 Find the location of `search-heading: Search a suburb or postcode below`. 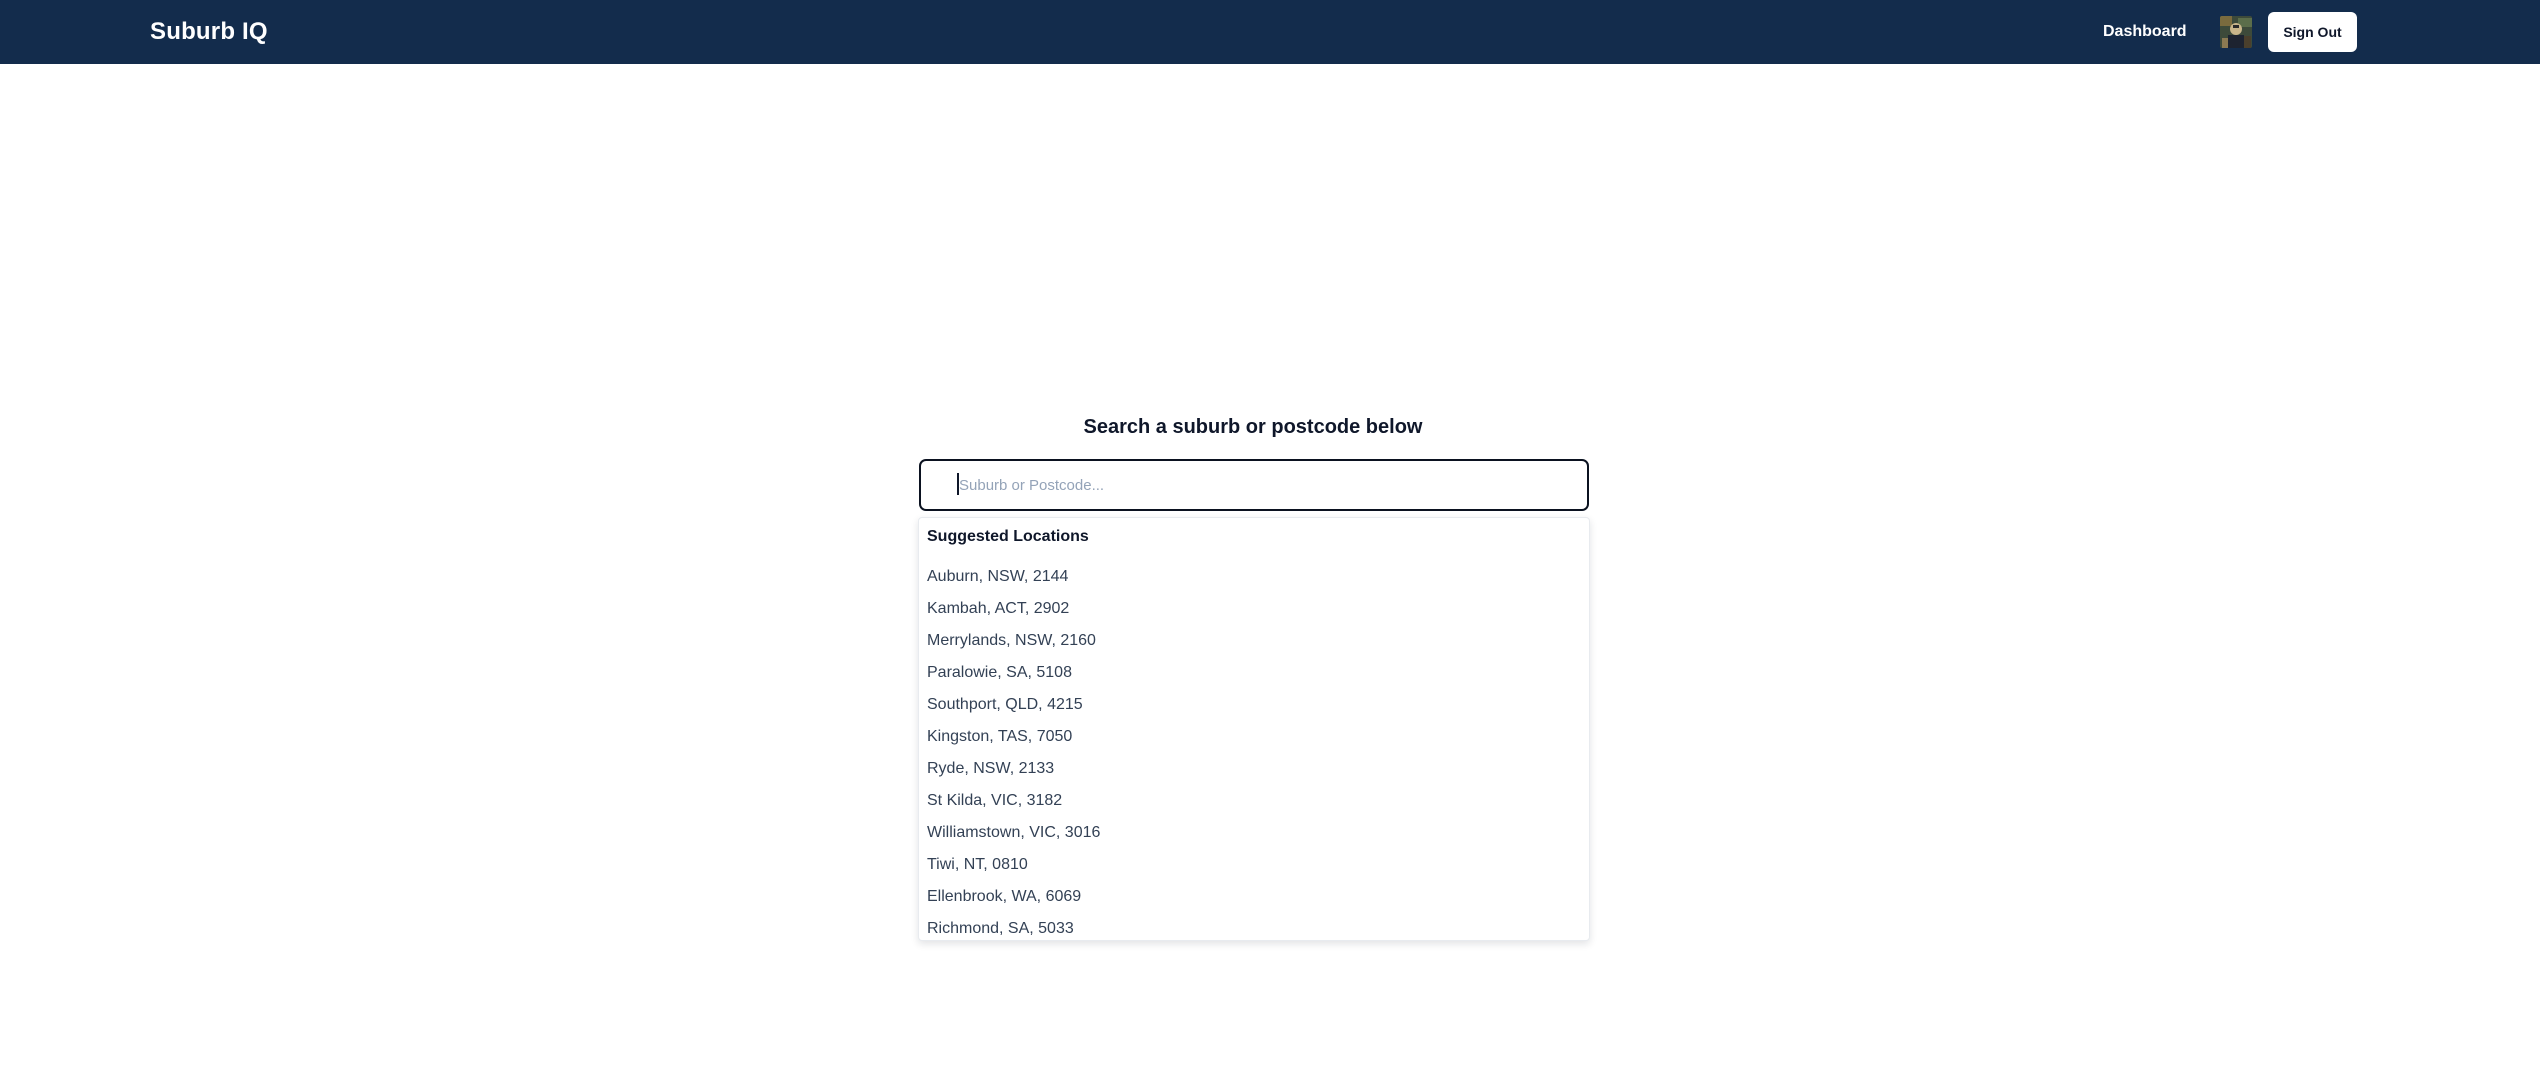

search-heading: Search a suburb or postcode below is located at coordinates (1253, 427).